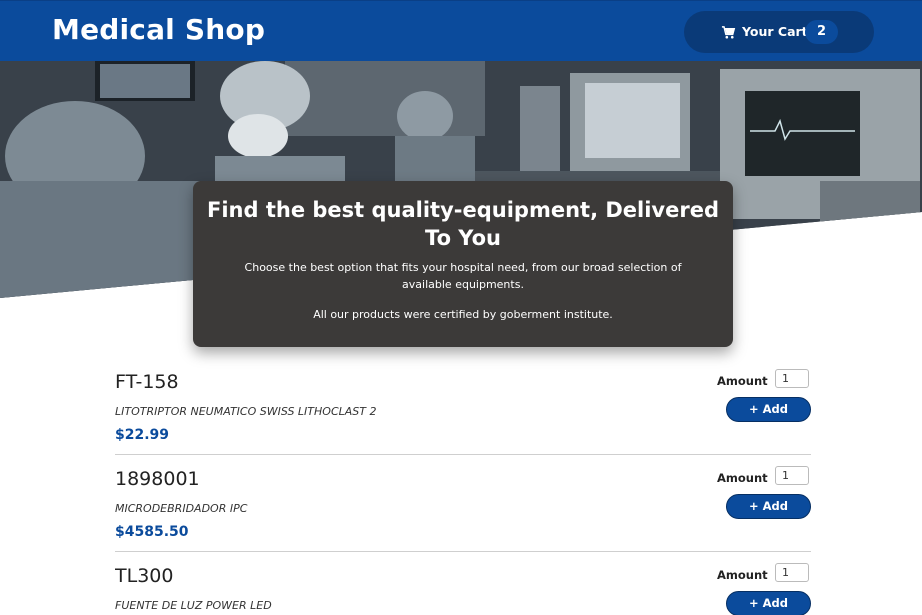  Describe the element at coordinates (461, 31) in the screenshot. I see `top-bar: Medical Shop Your Cart 2` at that location.